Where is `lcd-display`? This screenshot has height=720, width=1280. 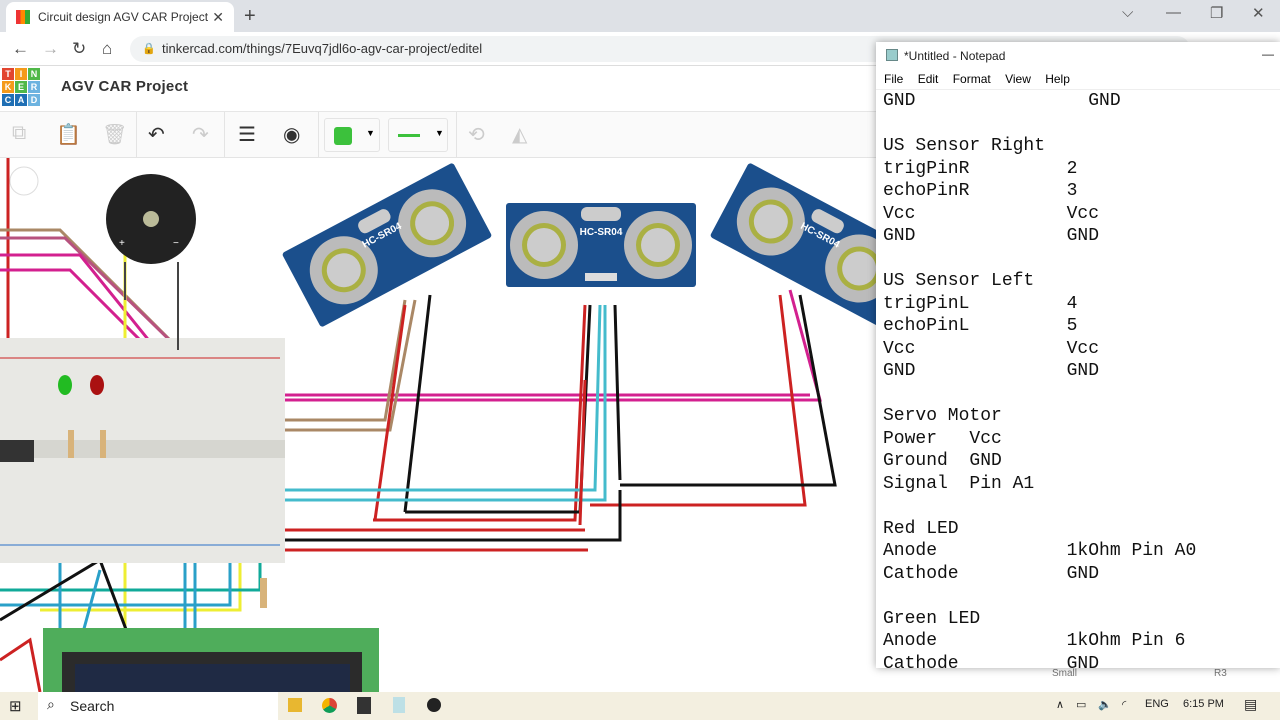
lcd-display is located at coordinates (211, 660).